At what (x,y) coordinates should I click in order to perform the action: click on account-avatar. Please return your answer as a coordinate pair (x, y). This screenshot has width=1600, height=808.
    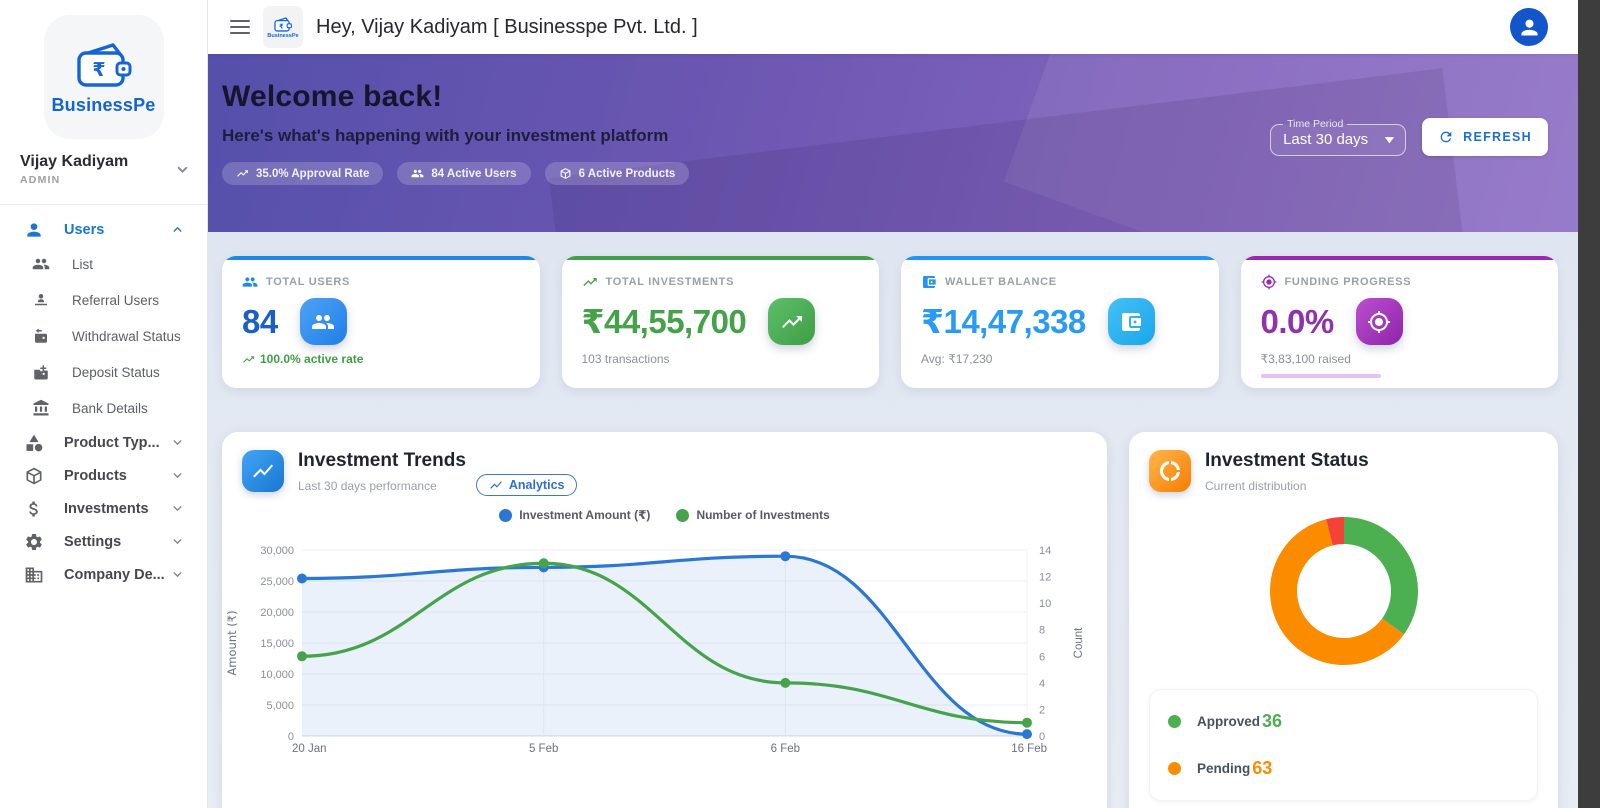
    Looking at the image, I should click on (1529, 27).